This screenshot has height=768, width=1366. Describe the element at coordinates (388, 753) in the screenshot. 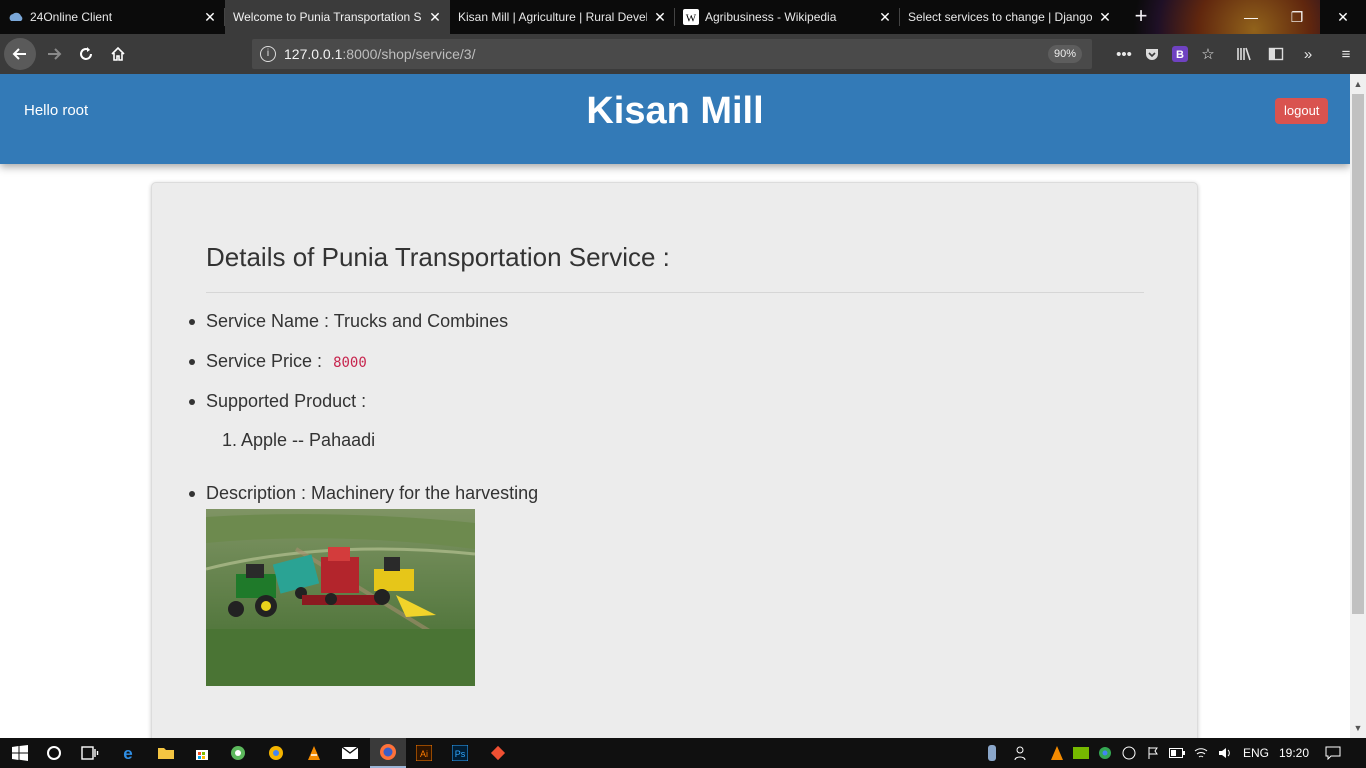

I see `firefox-icon` at that location.